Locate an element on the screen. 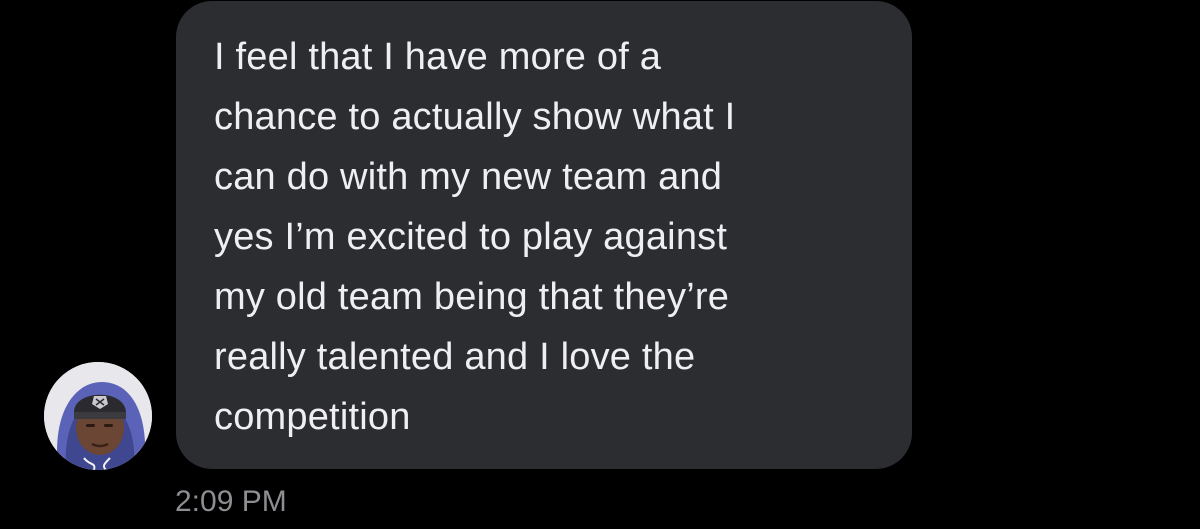  sender-avatar is located at coordinates (98, 416).